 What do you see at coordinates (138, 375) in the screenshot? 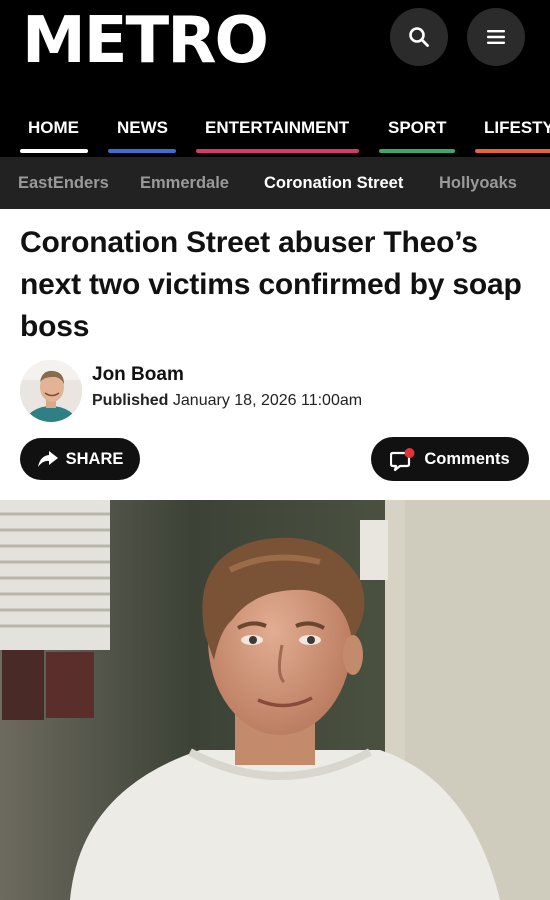
I see `author-name: Jon Boam` at bounding box center [138, 375].